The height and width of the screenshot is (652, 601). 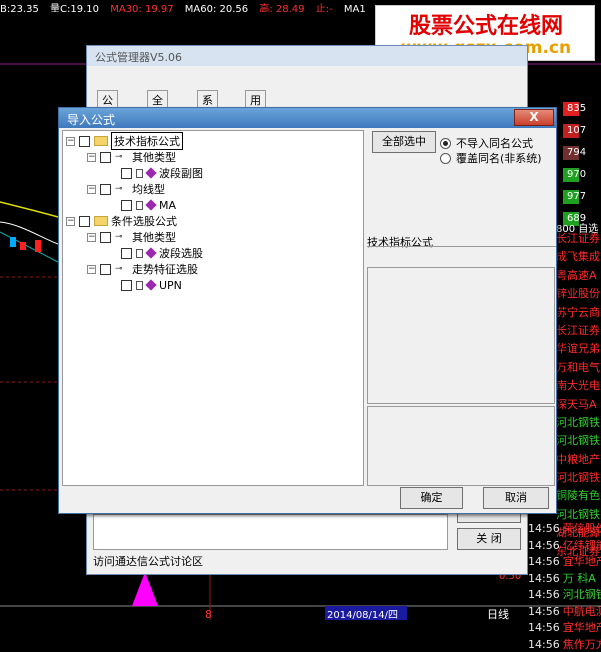 I want to click on tab-system: 系统, so click(x=207, y=99).